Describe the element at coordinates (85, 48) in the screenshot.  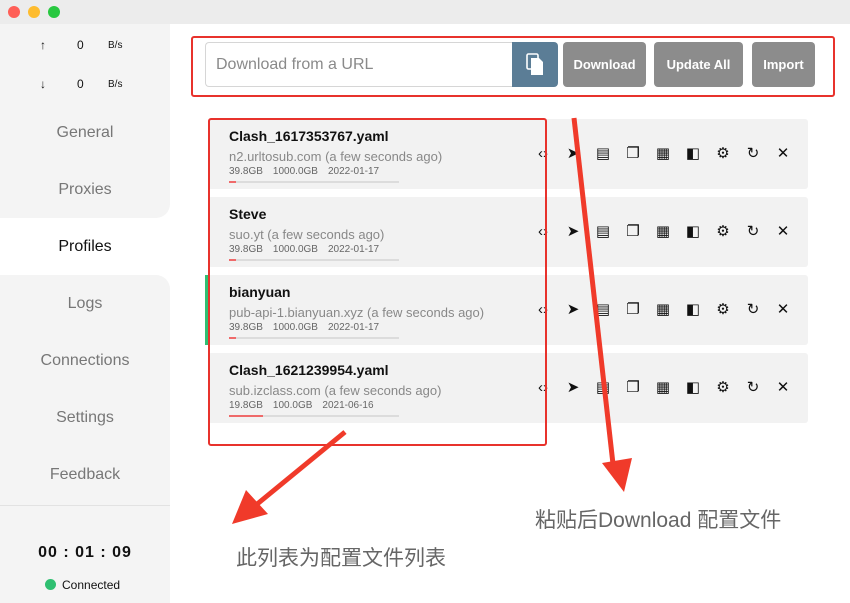
I see `upload-speed: ↑ 0 B/s` at that location.